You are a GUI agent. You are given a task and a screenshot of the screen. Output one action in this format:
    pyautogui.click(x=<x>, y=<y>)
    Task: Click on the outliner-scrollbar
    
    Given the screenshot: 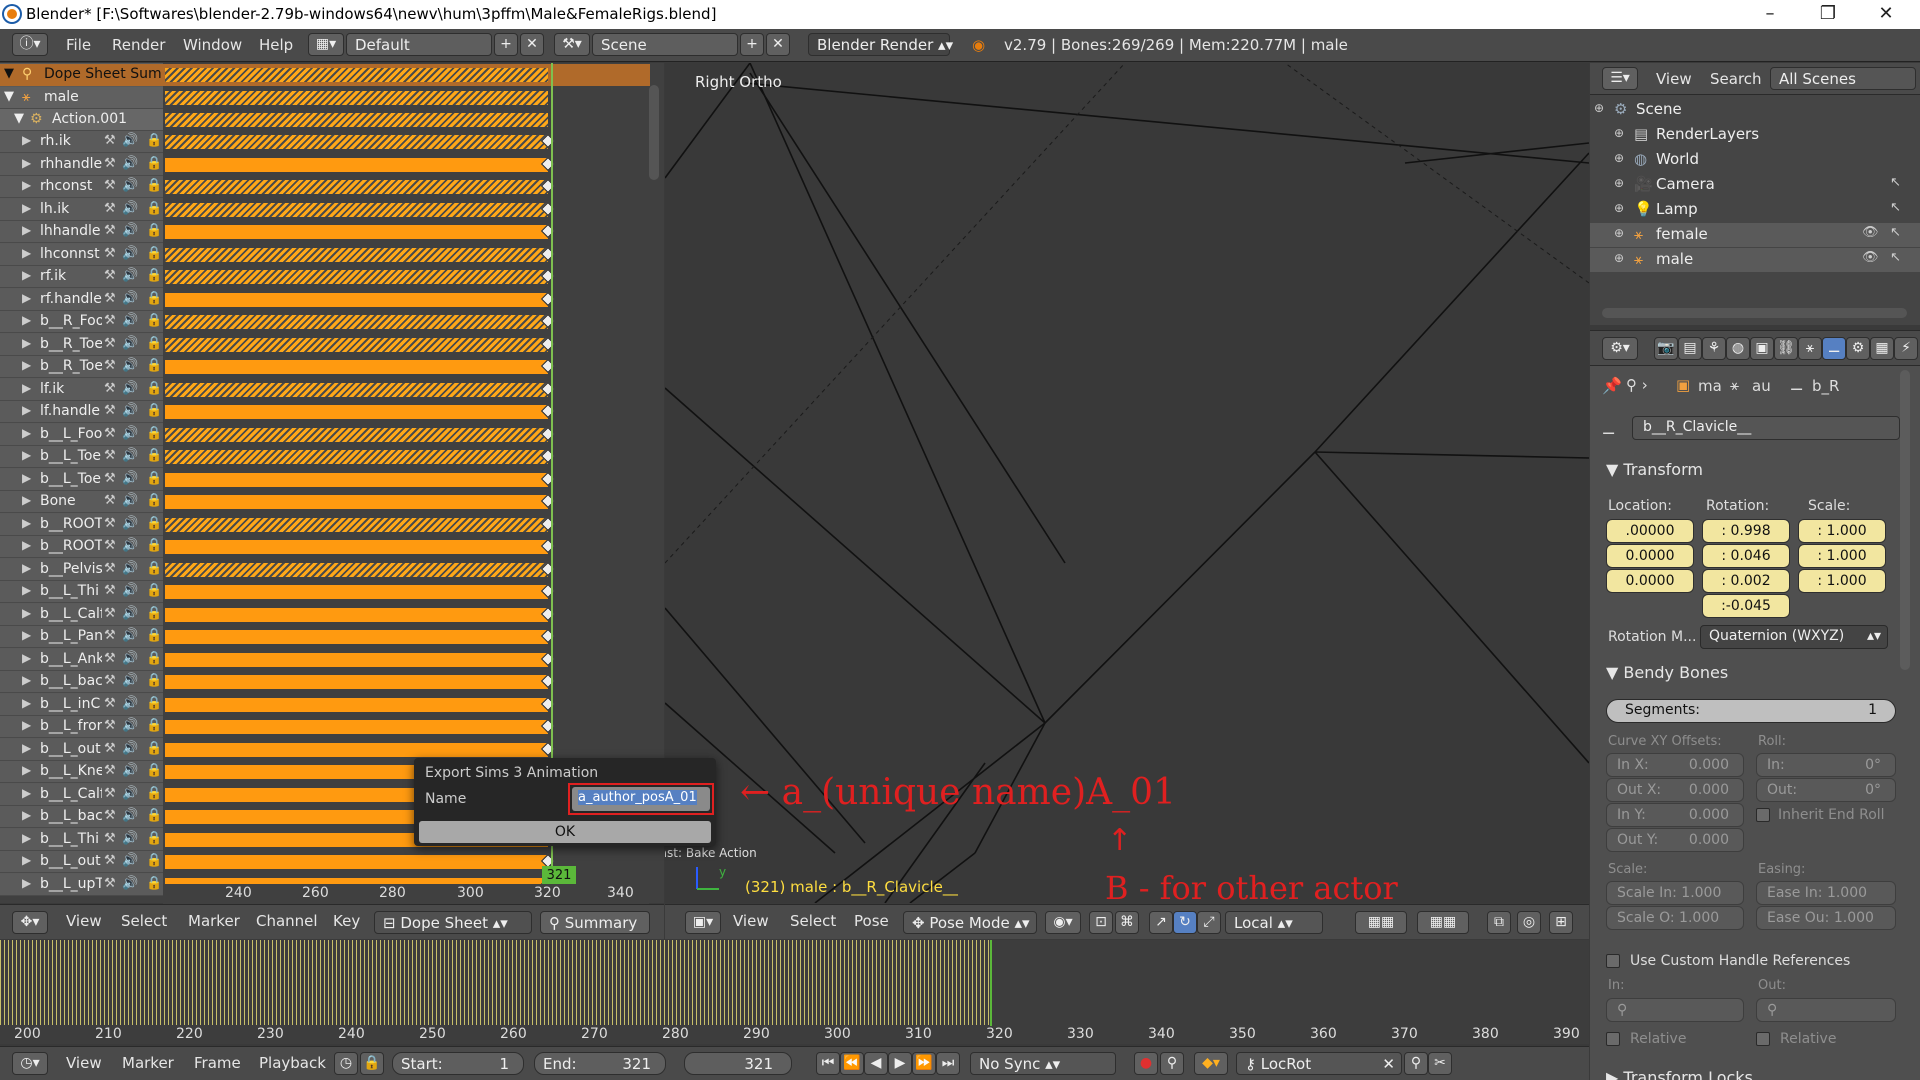 What is the action you would take?
    pyautogui.click(x=1754, y=313)
    